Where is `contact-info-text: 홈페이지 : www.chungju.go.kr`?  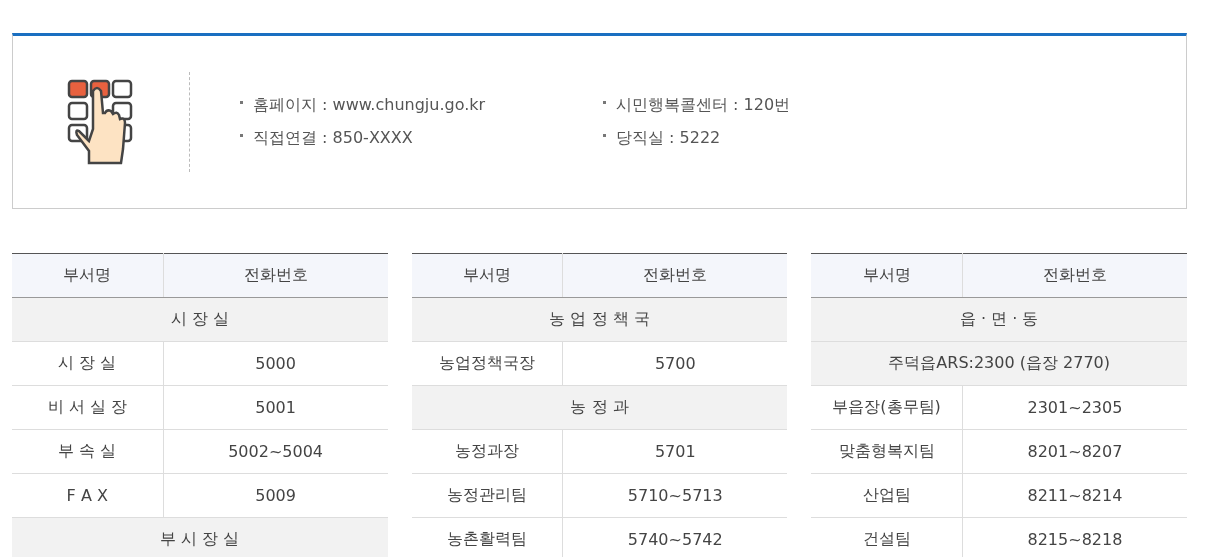
contact-info-text: 홈페이지 : www.chungju.go.kr is located at coordinates (369, 105).